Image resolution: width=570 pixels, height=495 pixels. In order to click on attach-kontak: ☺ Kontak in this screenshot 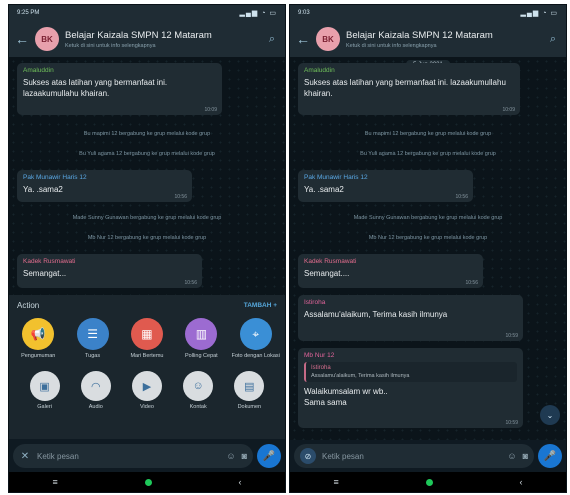, I will do `click(198, 390)`.